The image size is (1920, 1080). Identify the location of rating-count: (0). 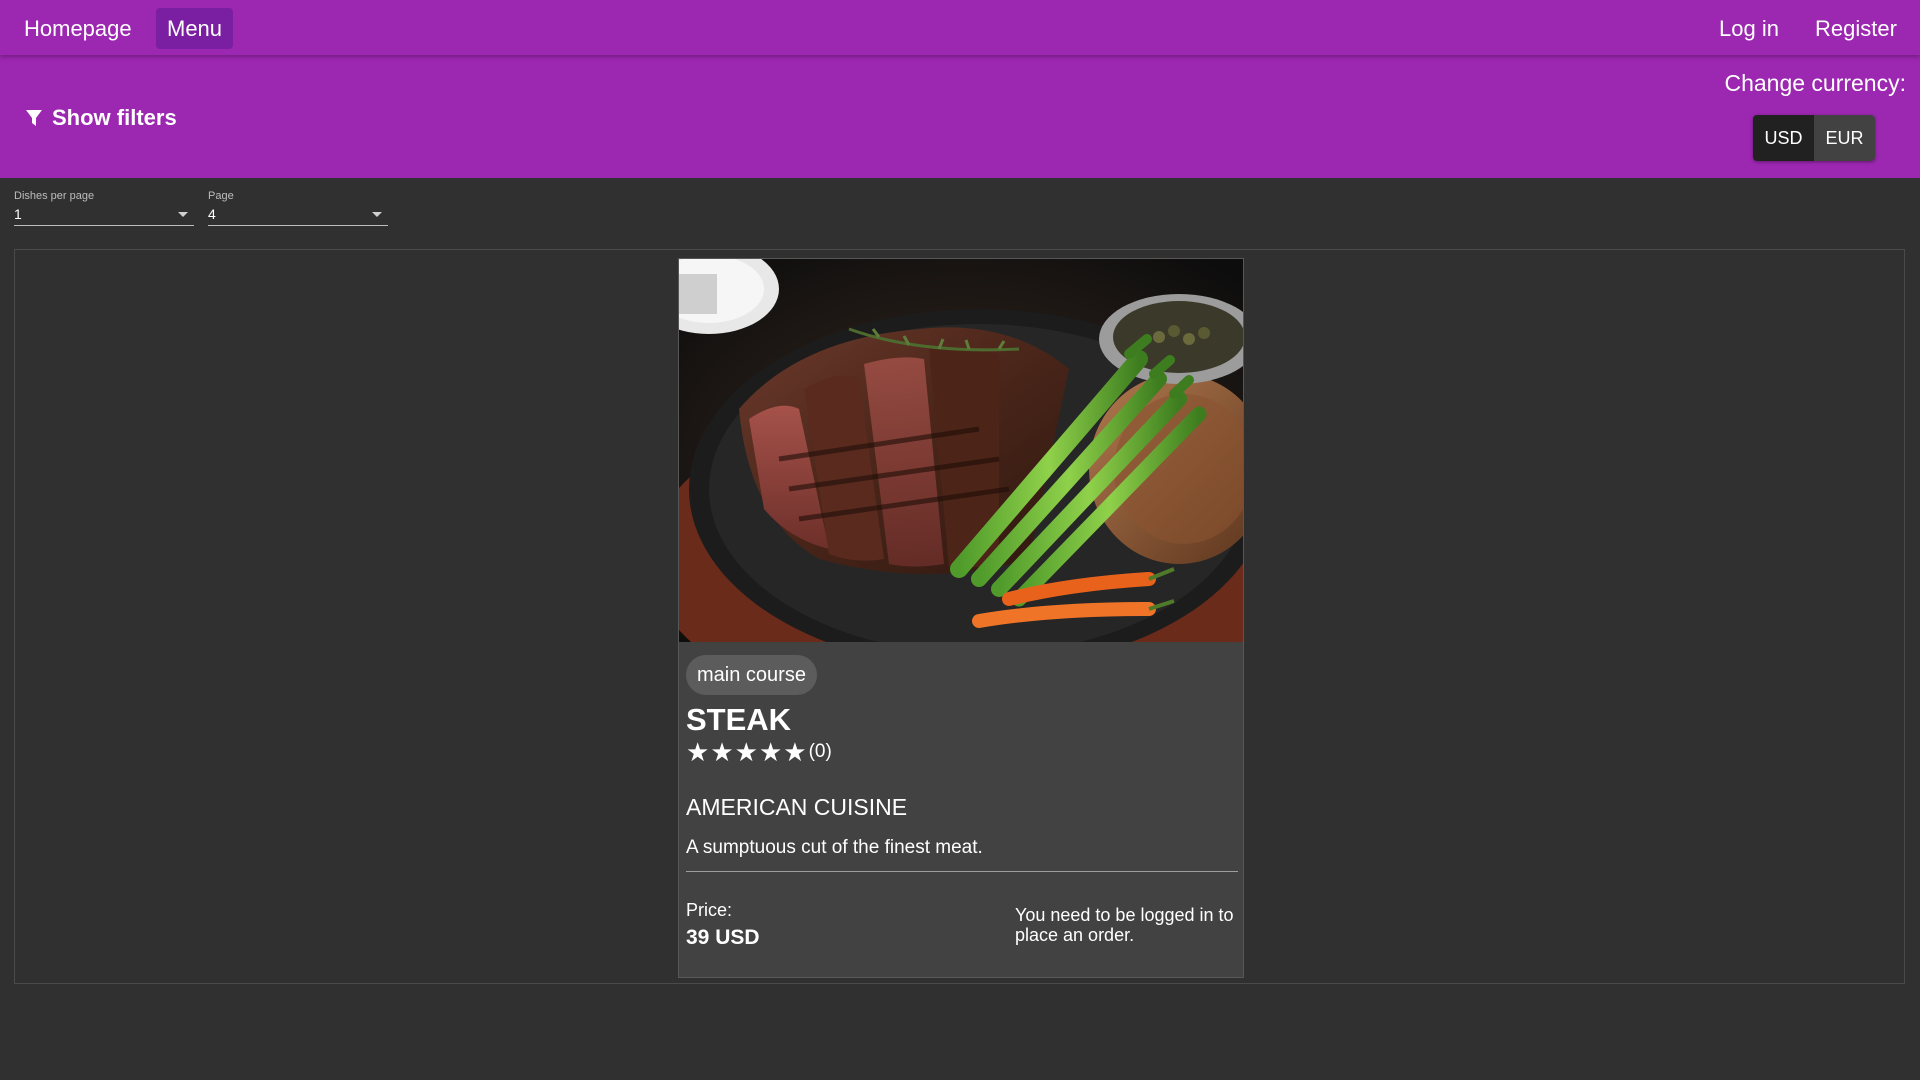
(820, 751).